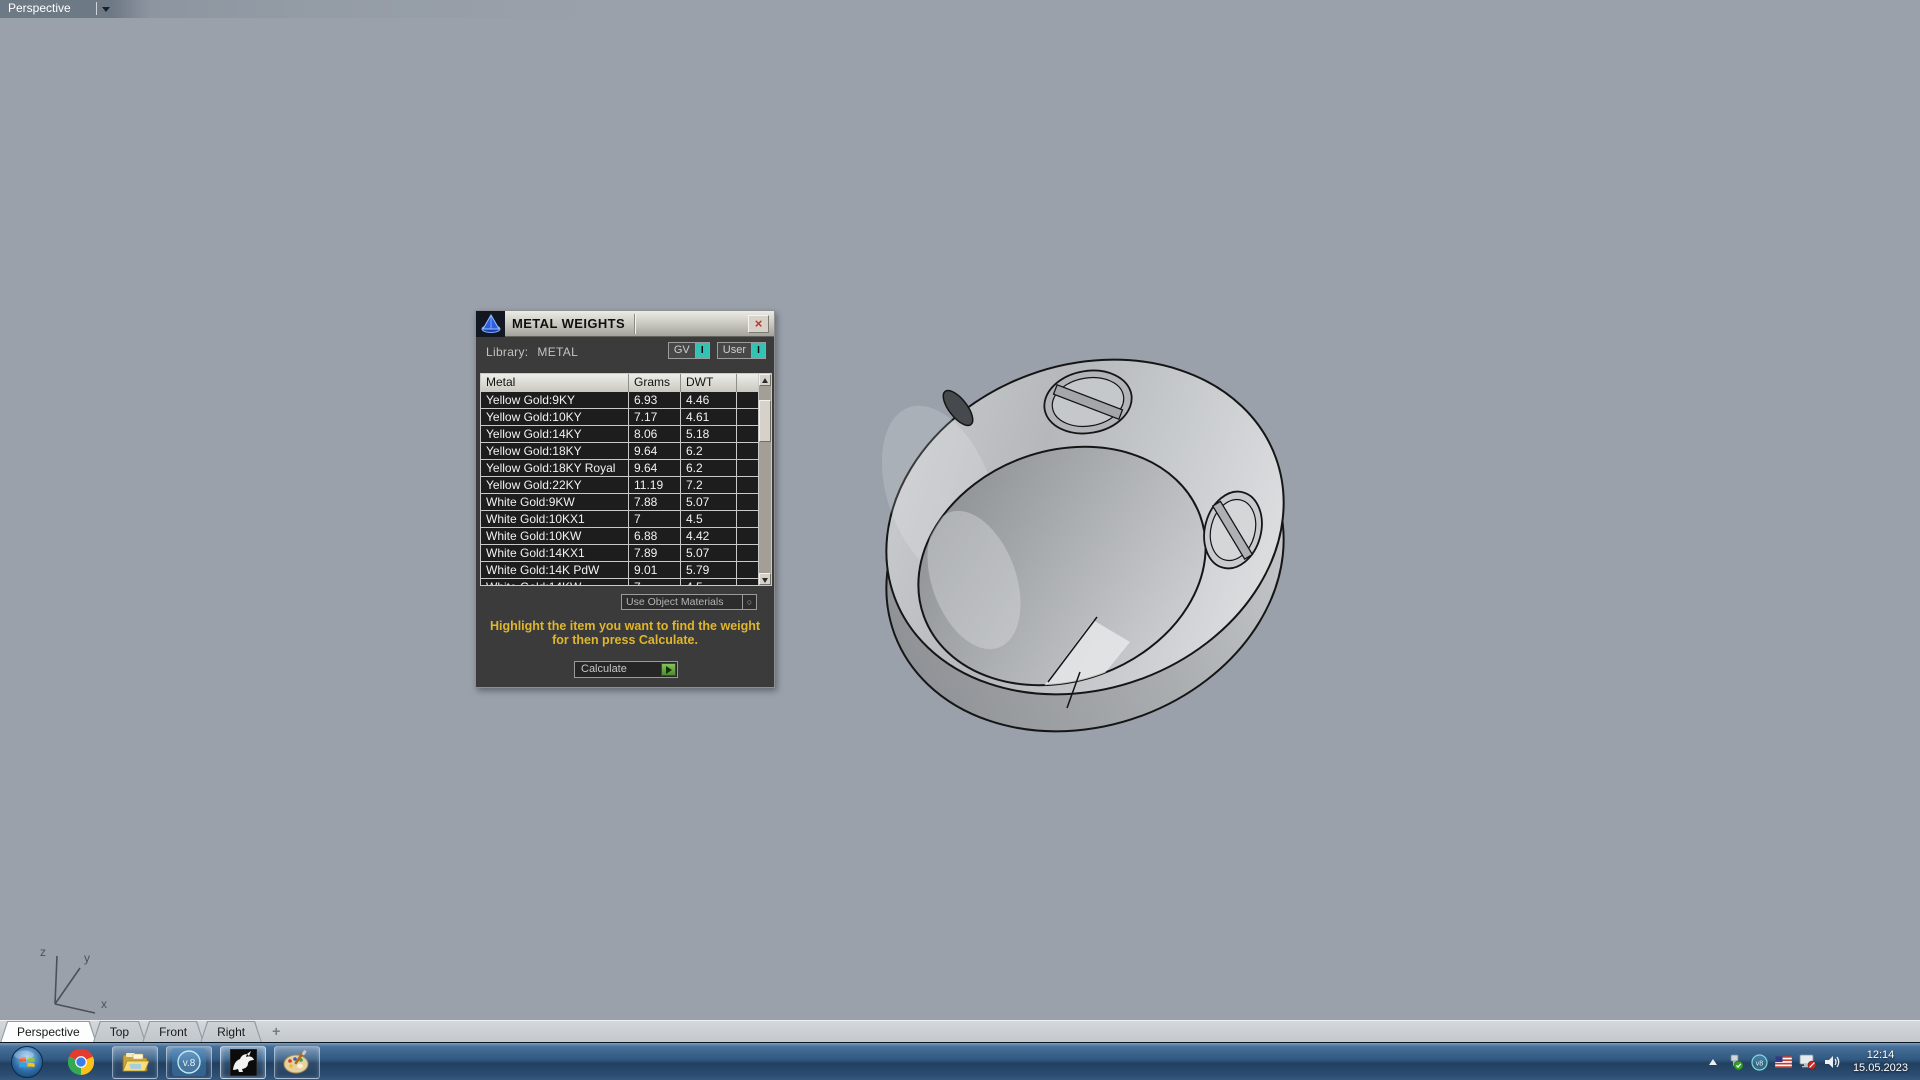  What do you see at coordinates (43, 952) in the screenshot?
I see `axis-z-label: z` at bounding box center [43, 952].